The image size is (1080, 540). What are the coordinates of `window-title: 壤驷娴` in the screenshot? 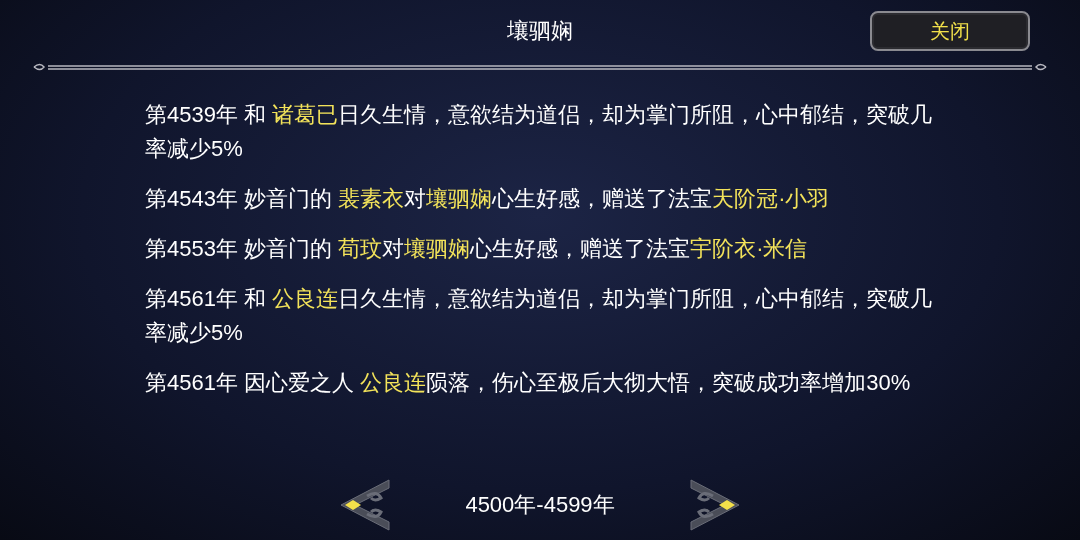 It's located at (540, 31).